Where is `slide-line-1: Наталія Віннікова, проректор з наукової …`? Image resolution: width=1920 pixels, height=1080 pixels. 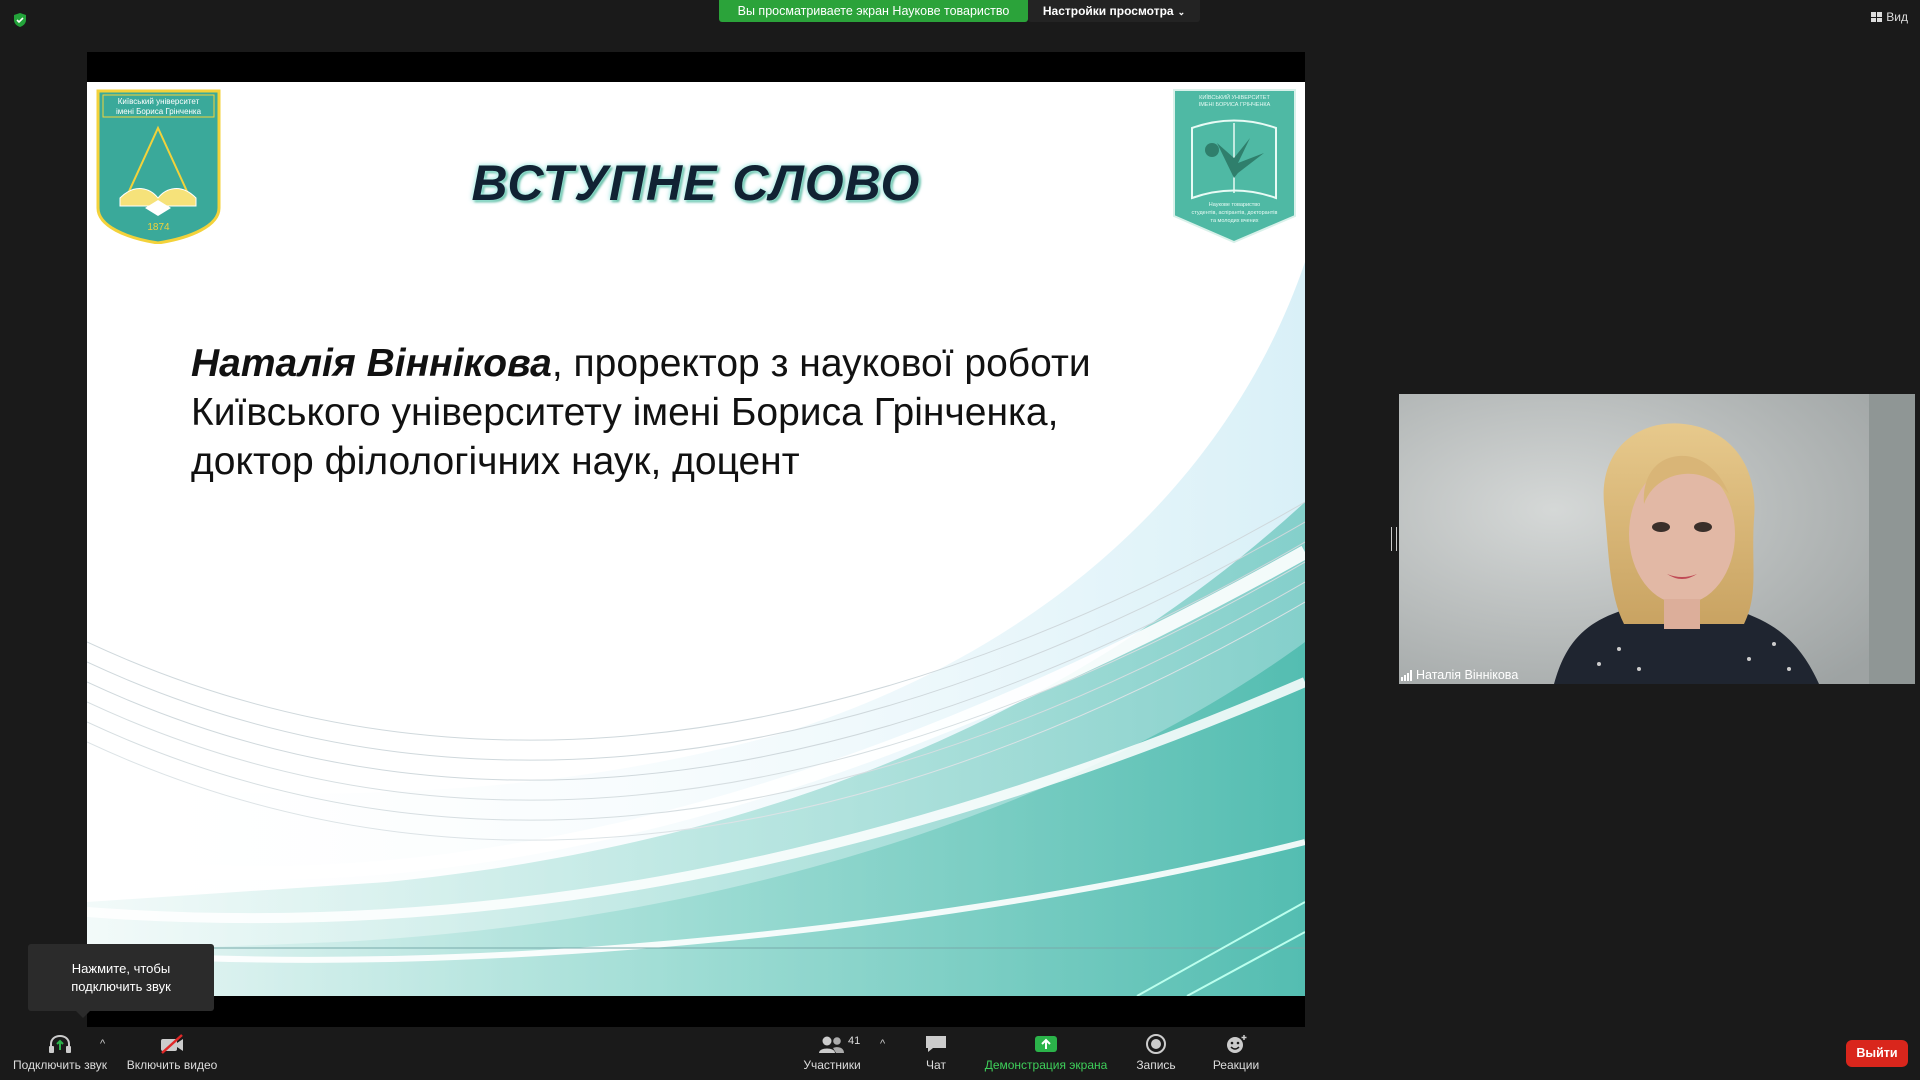
slide-line-1: Наталія Віннікова, проректор з наукової … is located at coordinates (731, 363).